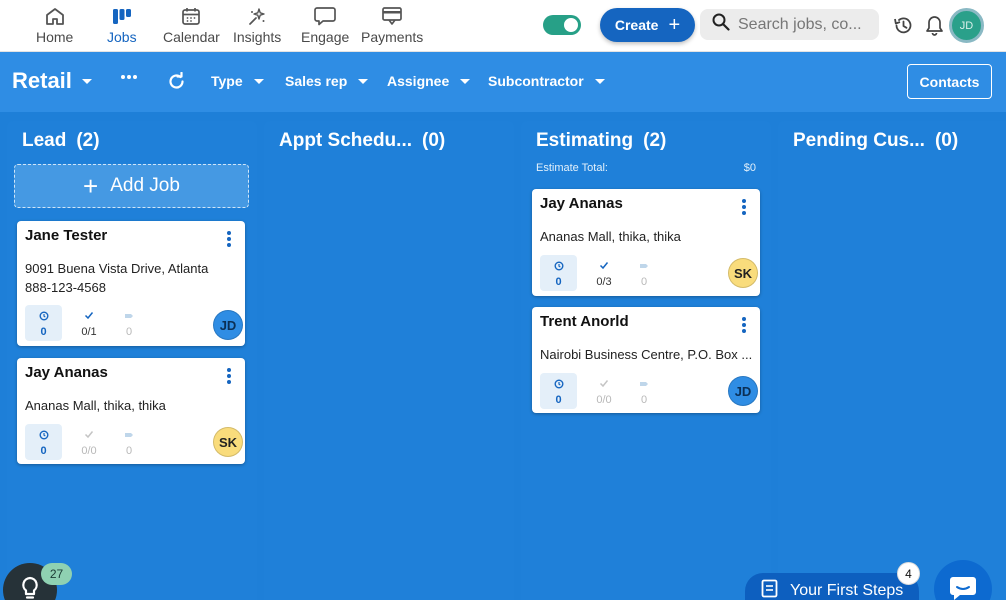 This screenshot has width=1006, height=600. I want to click on create-button: Create +, so click(647, 25).